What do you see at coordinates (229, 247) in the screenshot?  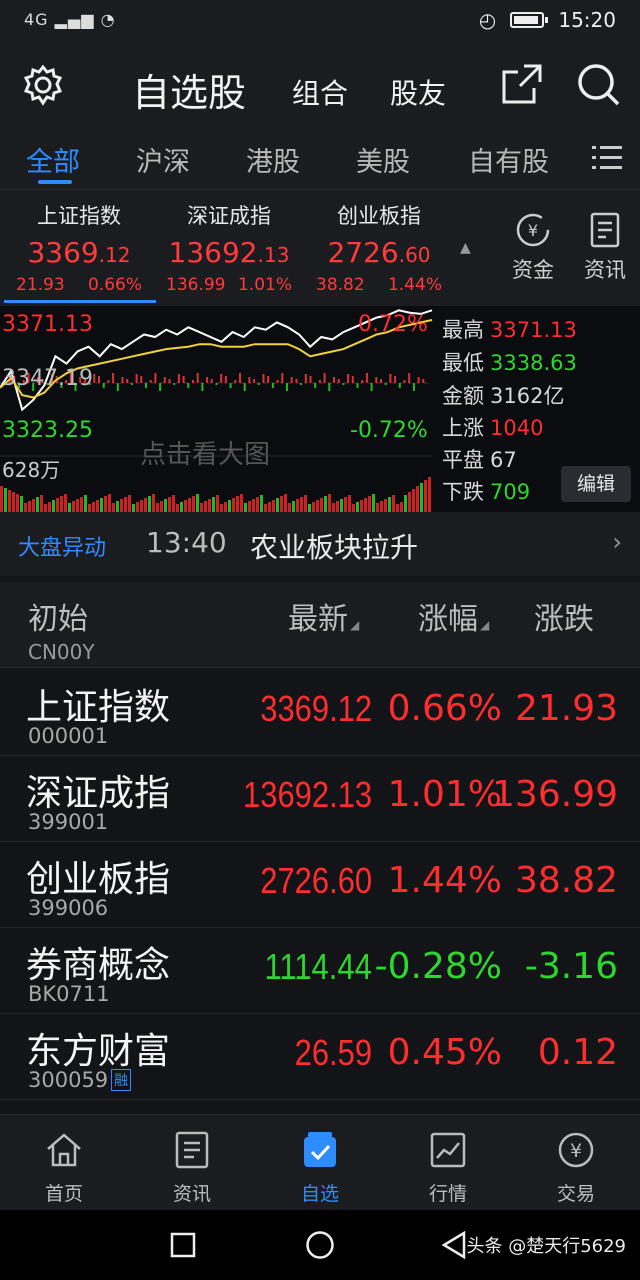 I see `index-card-sz: 深证成指 13692.13 136.99 1.01%` at bounding box center [229, 247].